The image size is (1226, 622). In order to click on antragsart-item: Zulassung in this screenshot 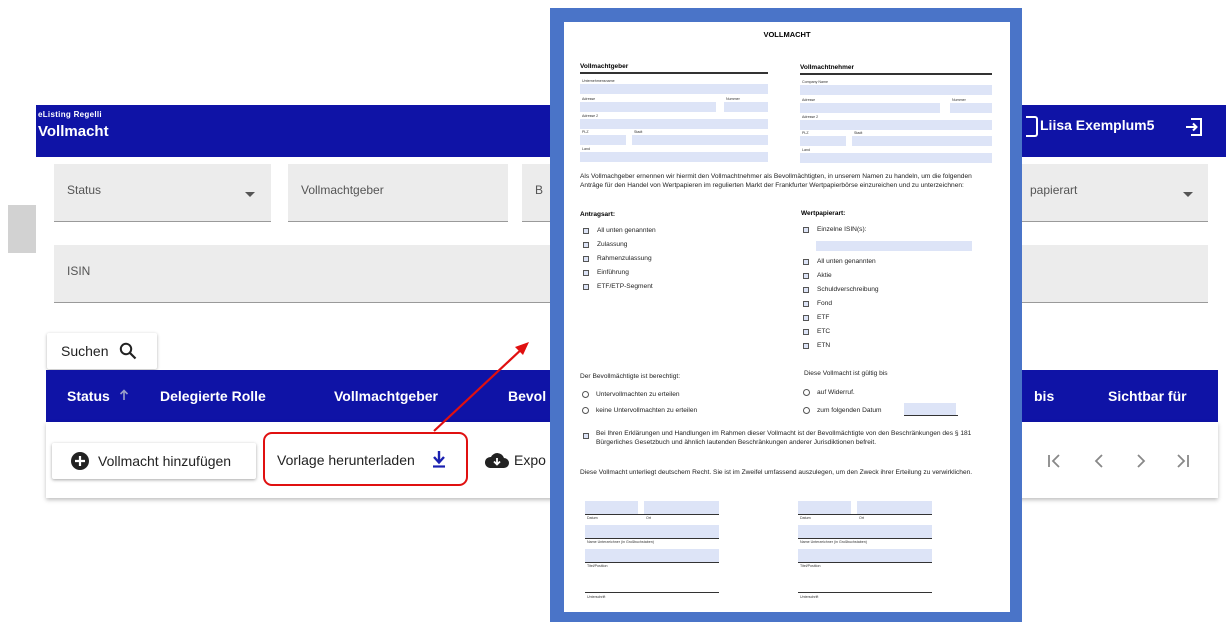, I will do `click(612, 244)`.